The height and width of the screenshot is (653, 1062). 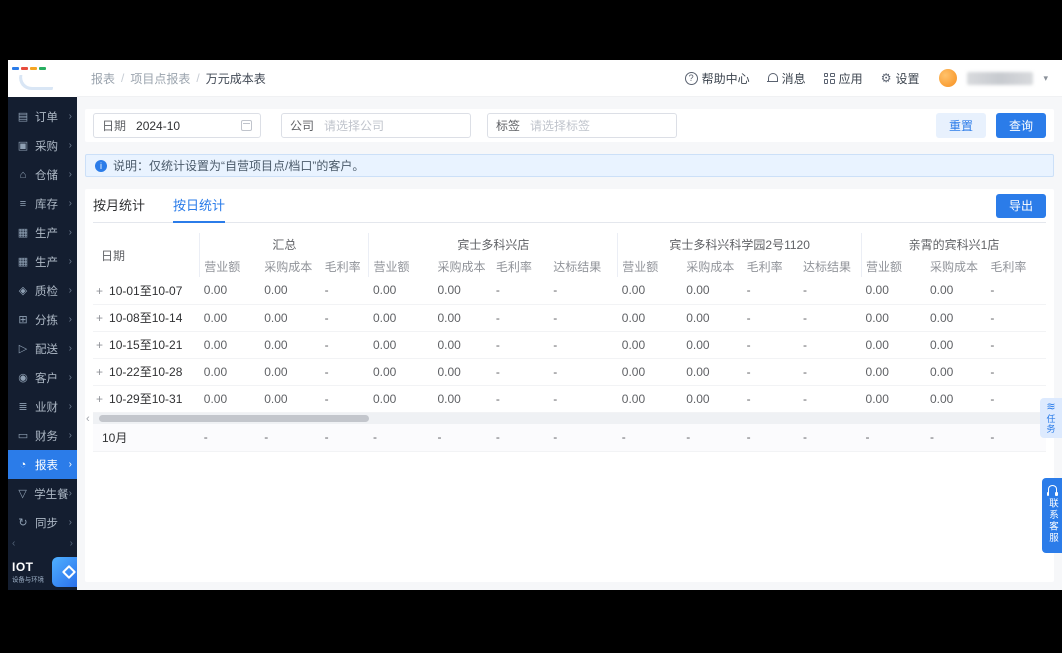 I want to click on sidebar-item-label: 报表, so click(x=46, y=465).